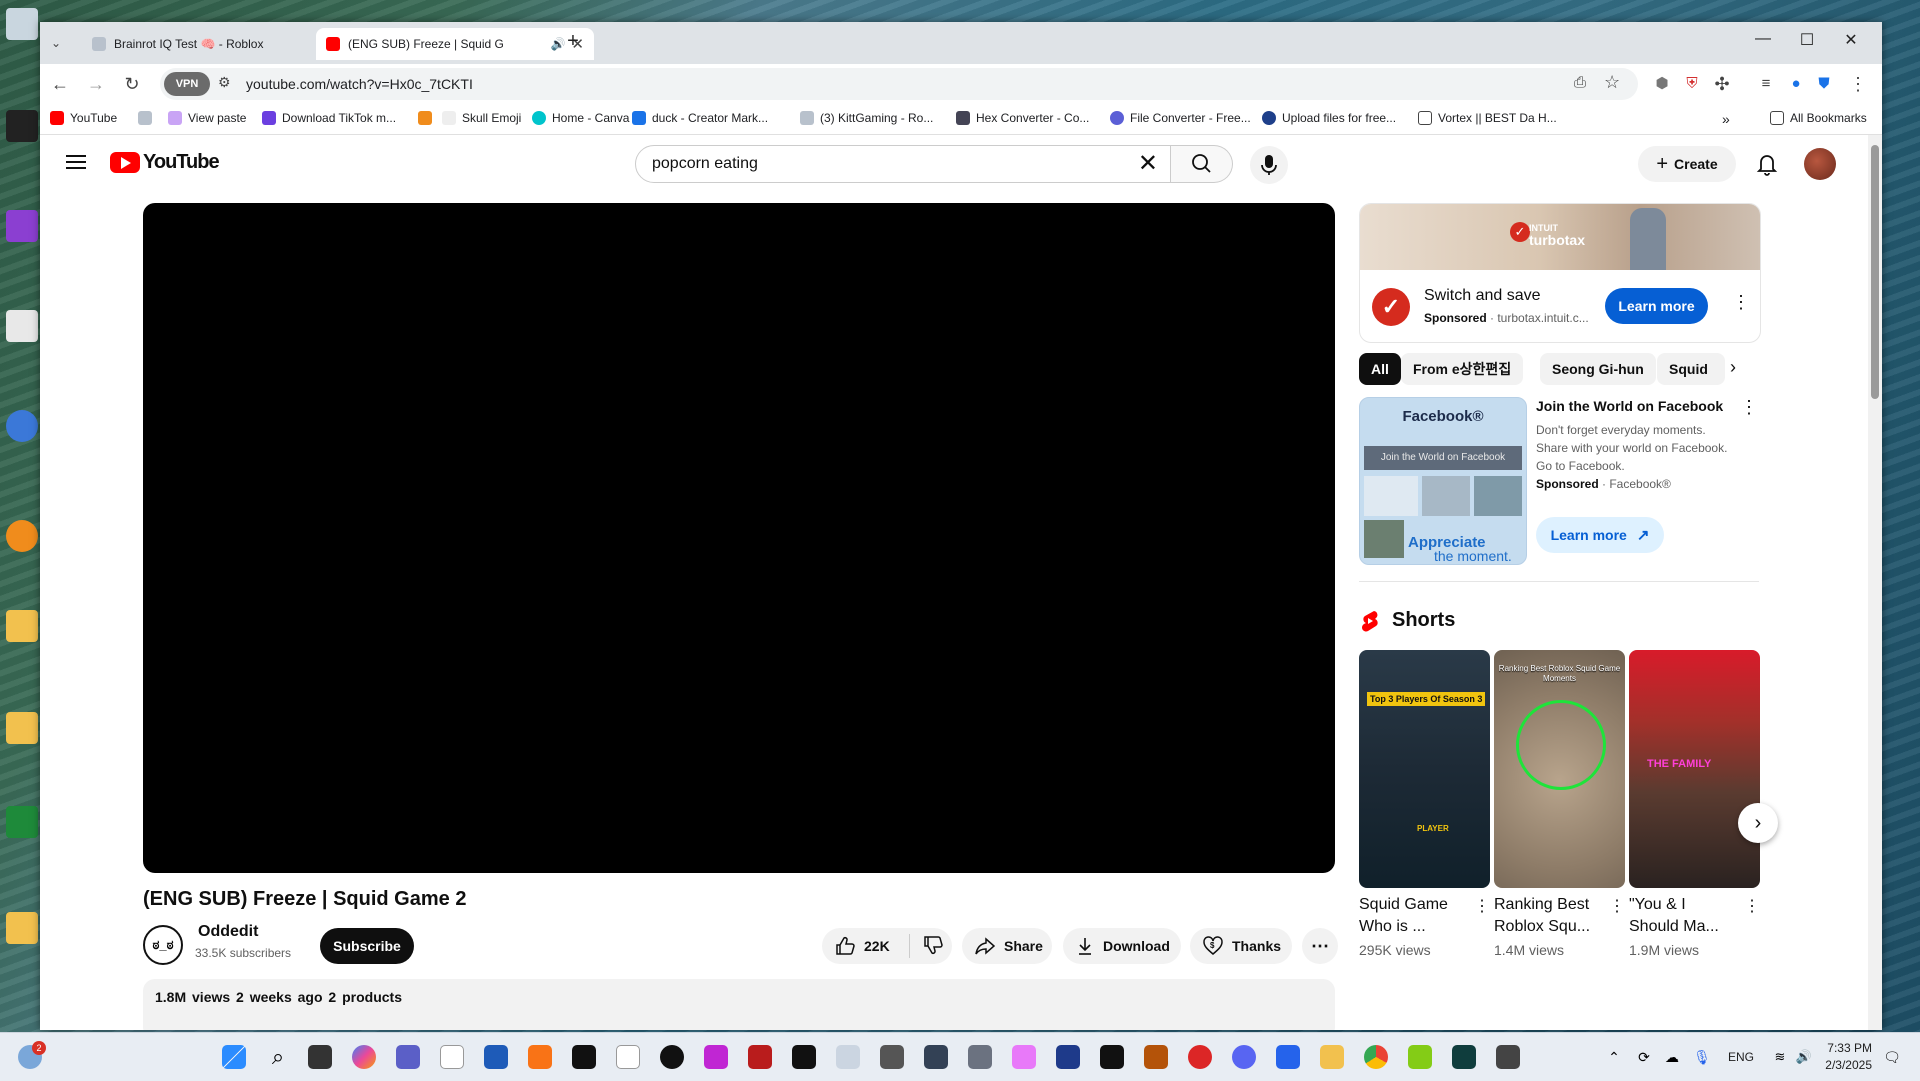 This screenshot has height=1081, width=1920. Describe the element at coordinates (903, 164) in the screenshot. I see `search-box: popcorn eating ✕` at that location.